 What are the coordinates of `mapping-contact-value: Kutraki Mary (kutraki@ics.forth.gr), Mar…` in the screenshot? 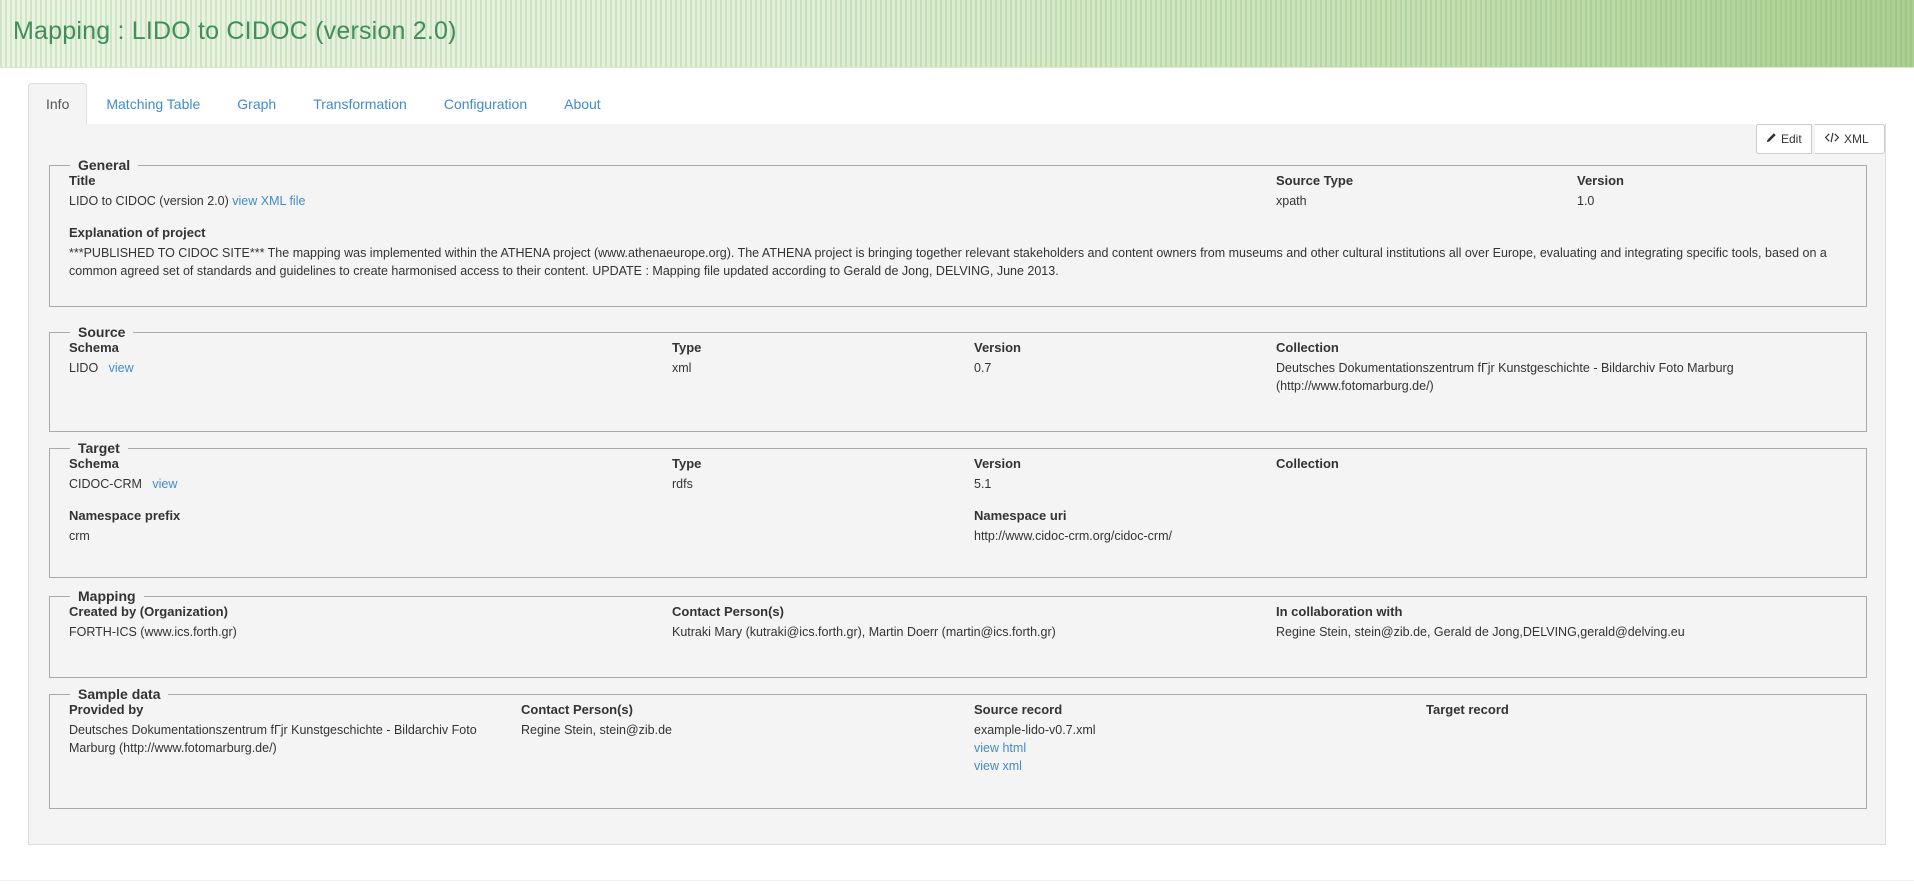 It's located at (864, 632).